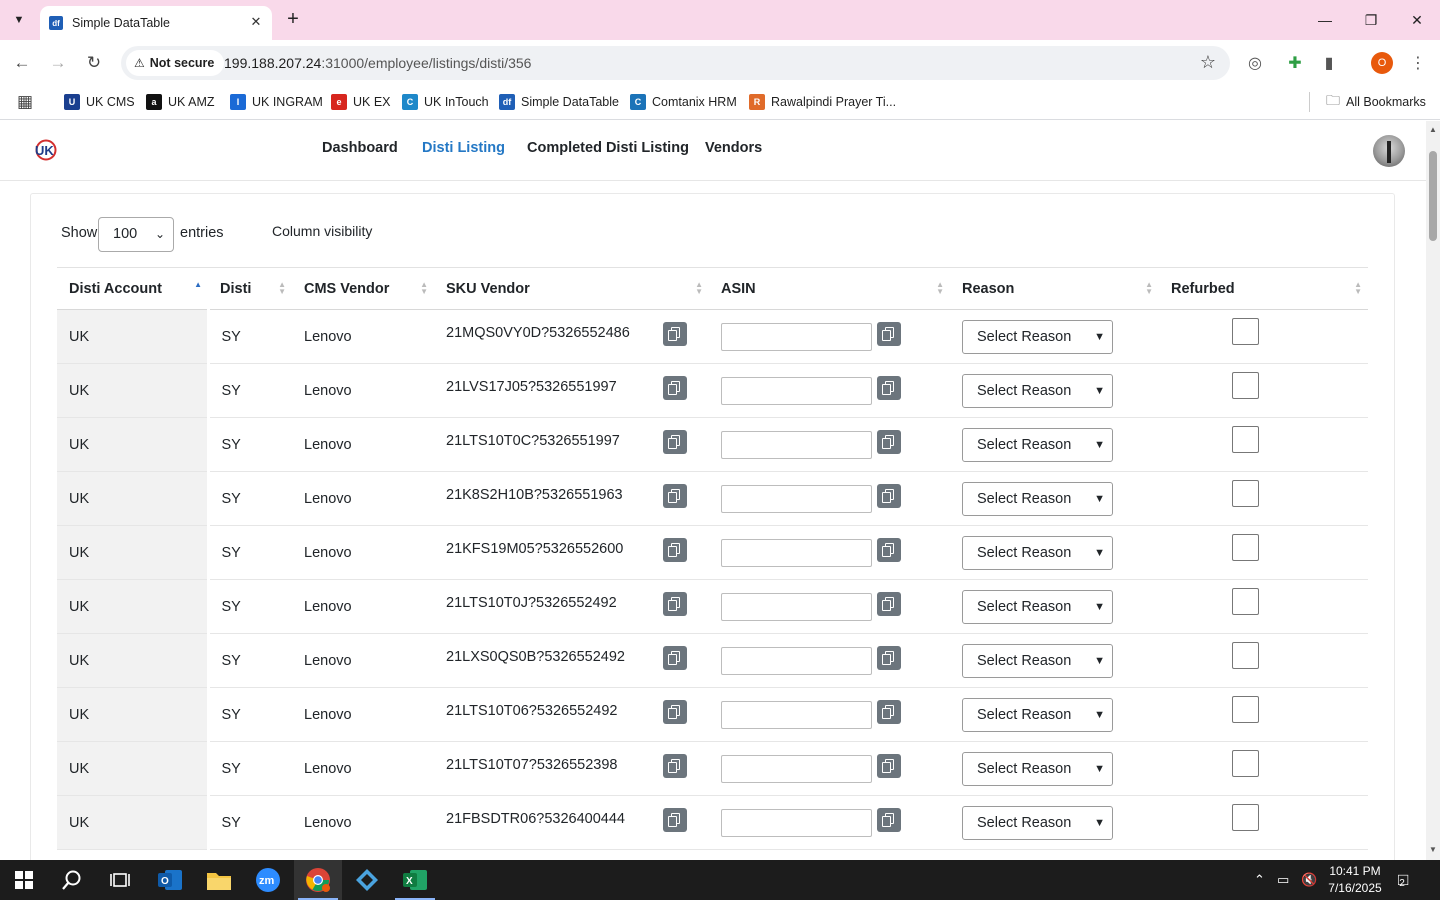 This screenshot has height=900, width=1440. Describe the element at coordinates (24, 880) in the screenshot. I see `windows-start-icon` at that location.